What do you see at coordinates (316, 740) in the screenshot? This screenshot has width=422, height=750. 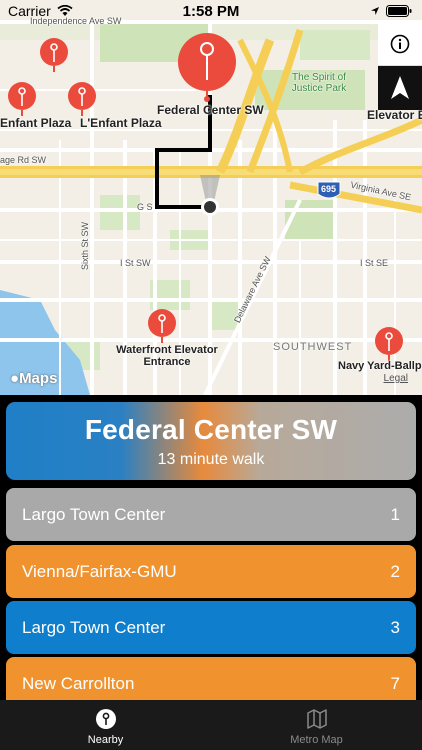 I see `tab-label: Metro Map` at bounding box center [316, 740].